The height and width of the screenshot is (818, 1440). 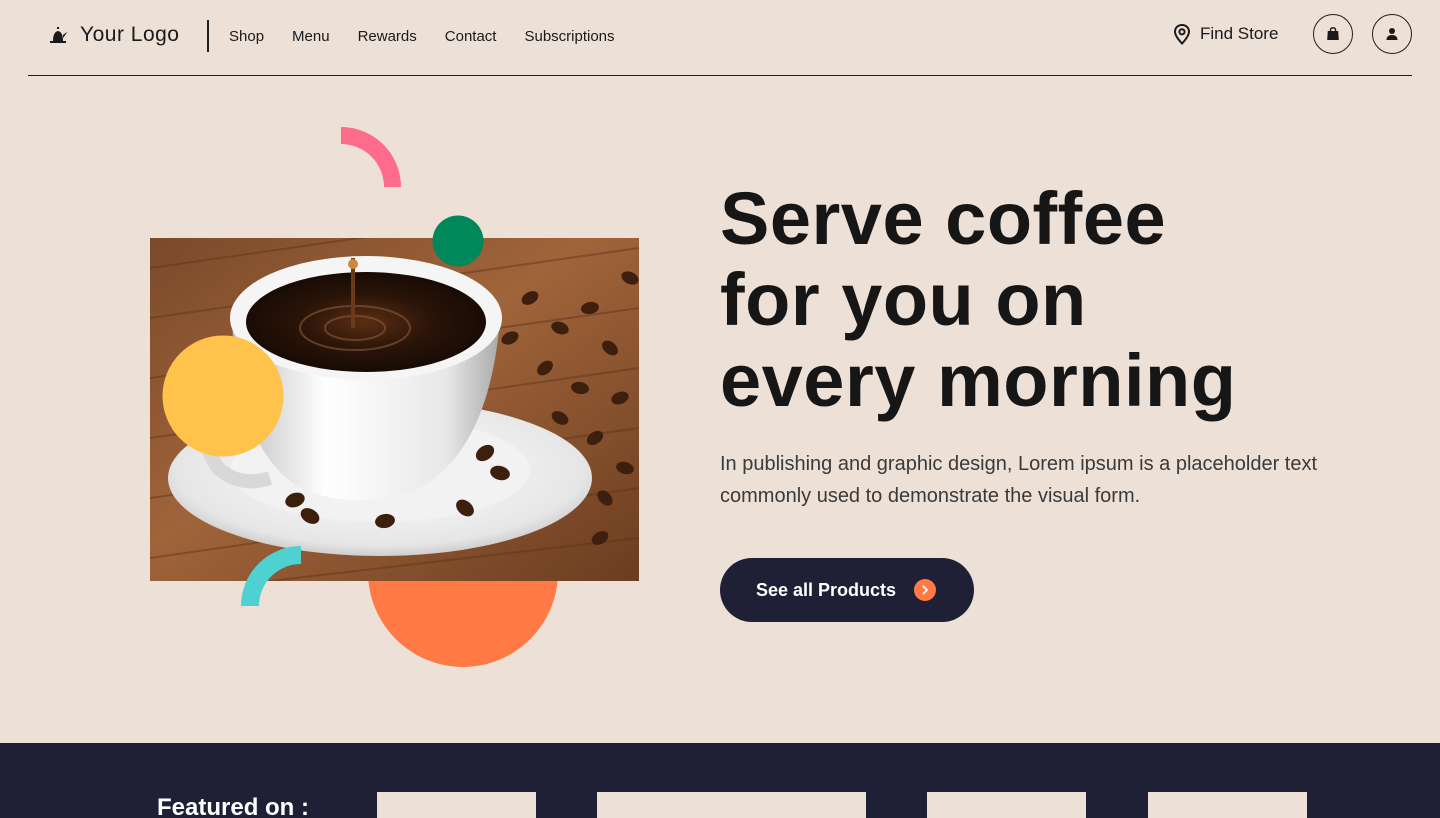 What do you see at coordinates (311, 37) in the screenshot?
I see `nav-item-menu: Menu` at bounding box center [311, 37].